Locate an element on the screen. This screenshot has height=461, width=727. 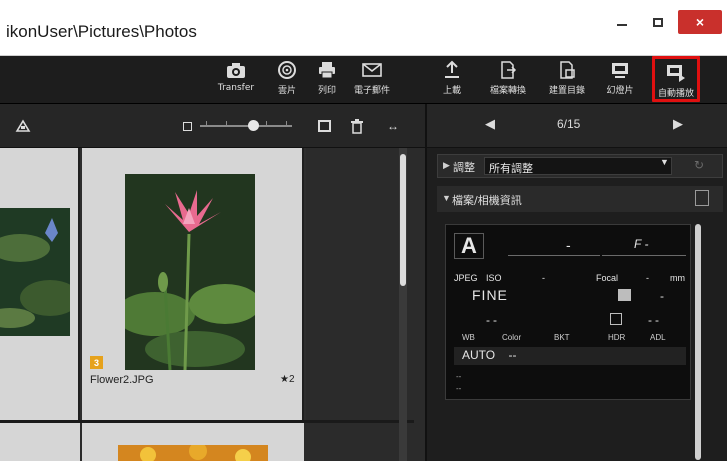
metering-value: -- is located at coordinates (493, 320).